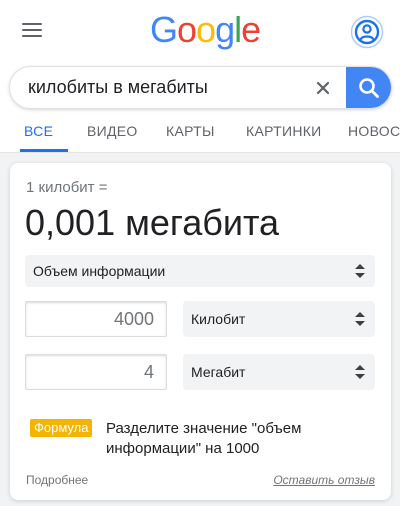 The height and width of the screenshot is (506, 400). What do you see at coordinates (367, 32) in the screenshot?
I see `account-circle-icon` at bounding box center [367, 32].